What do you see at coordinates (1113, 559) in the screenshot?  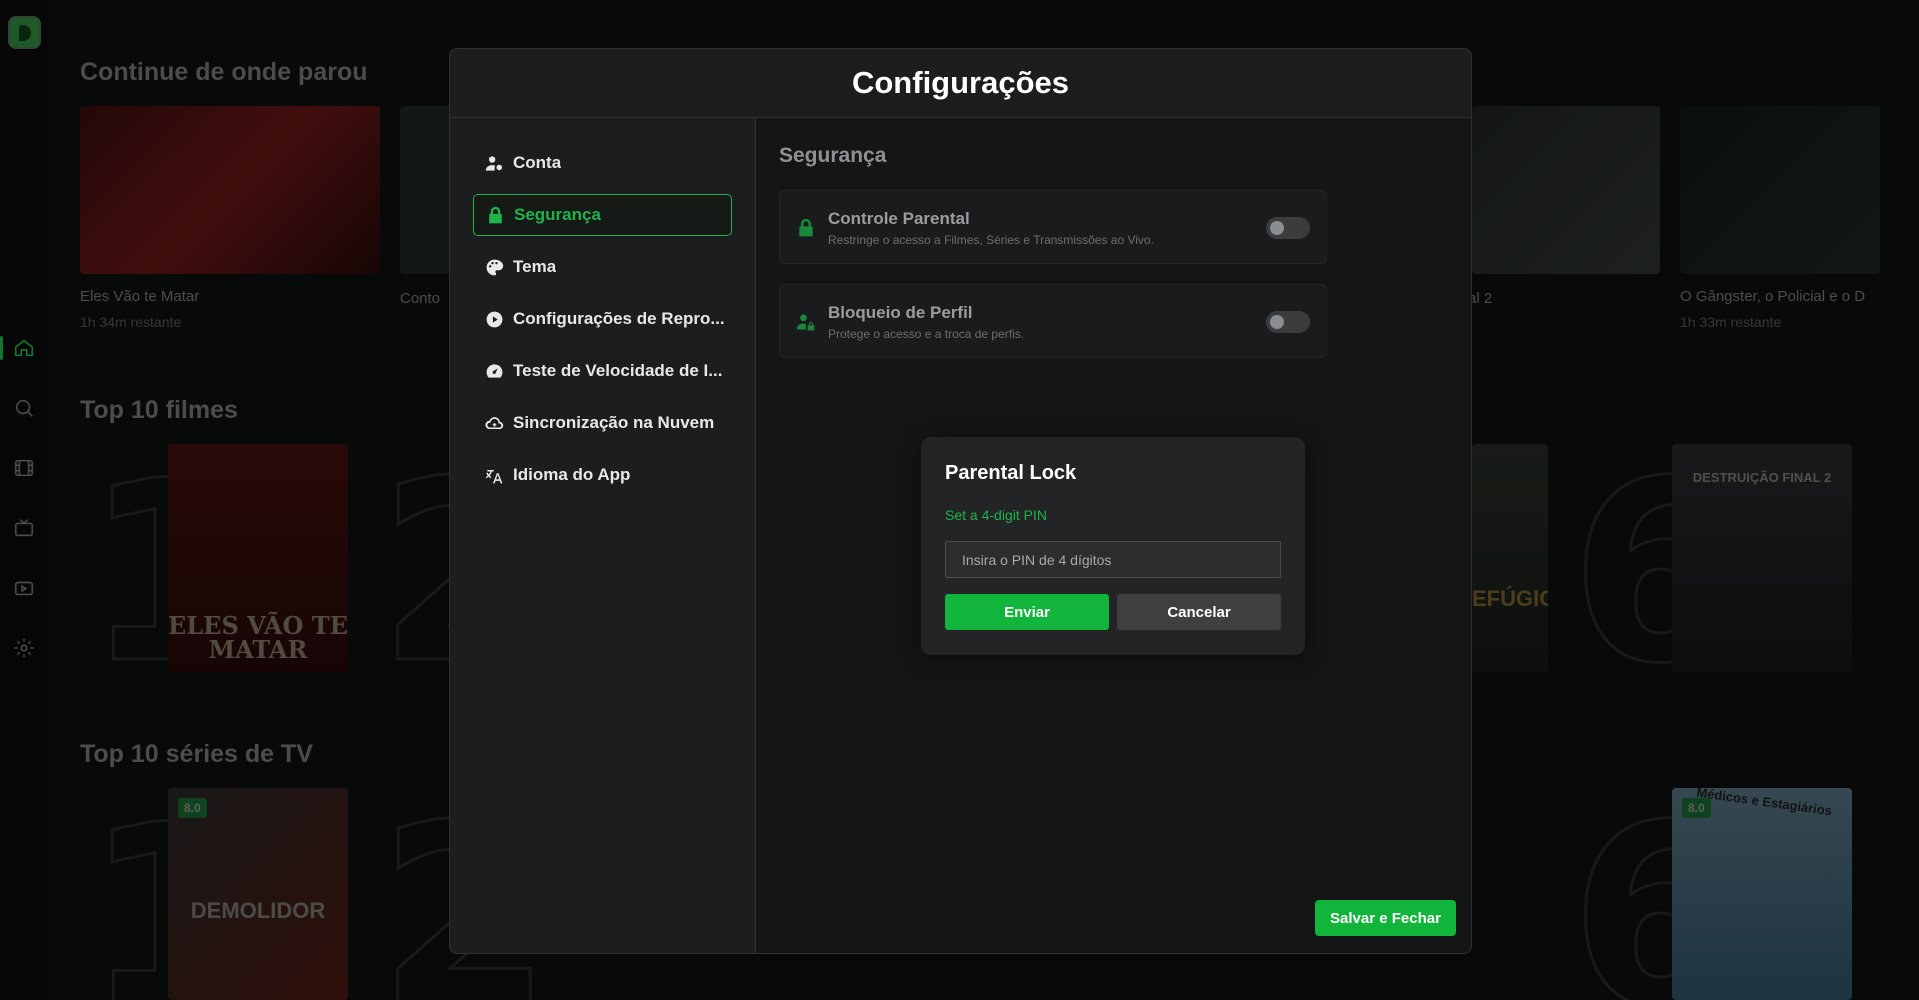 I see `pin-input` at bounding box center [1113, 559].